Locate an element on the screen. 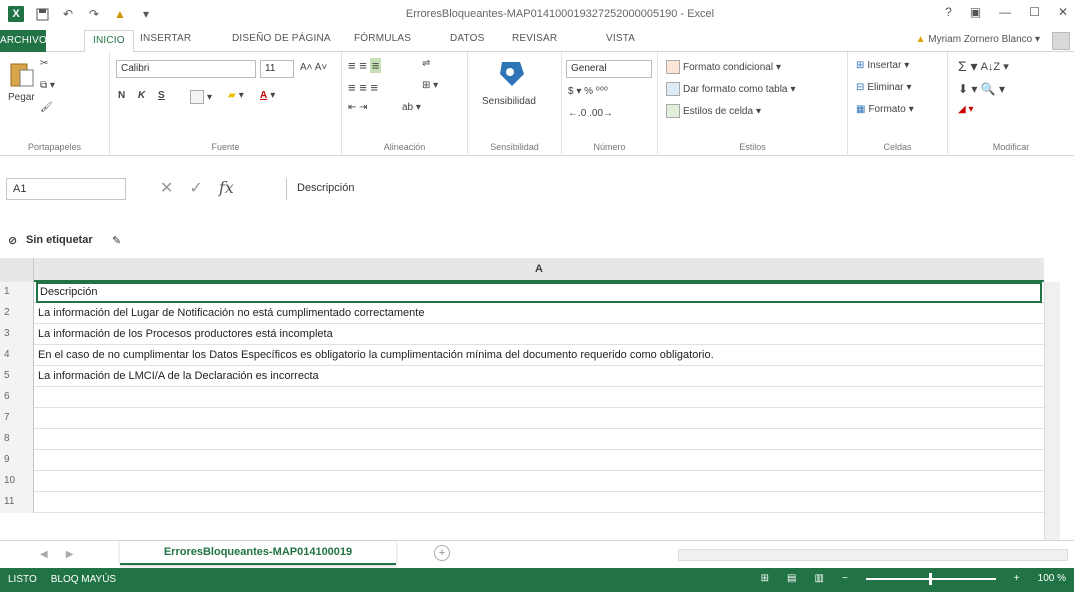  row-header: 2 is located at coordinates (17, 313).